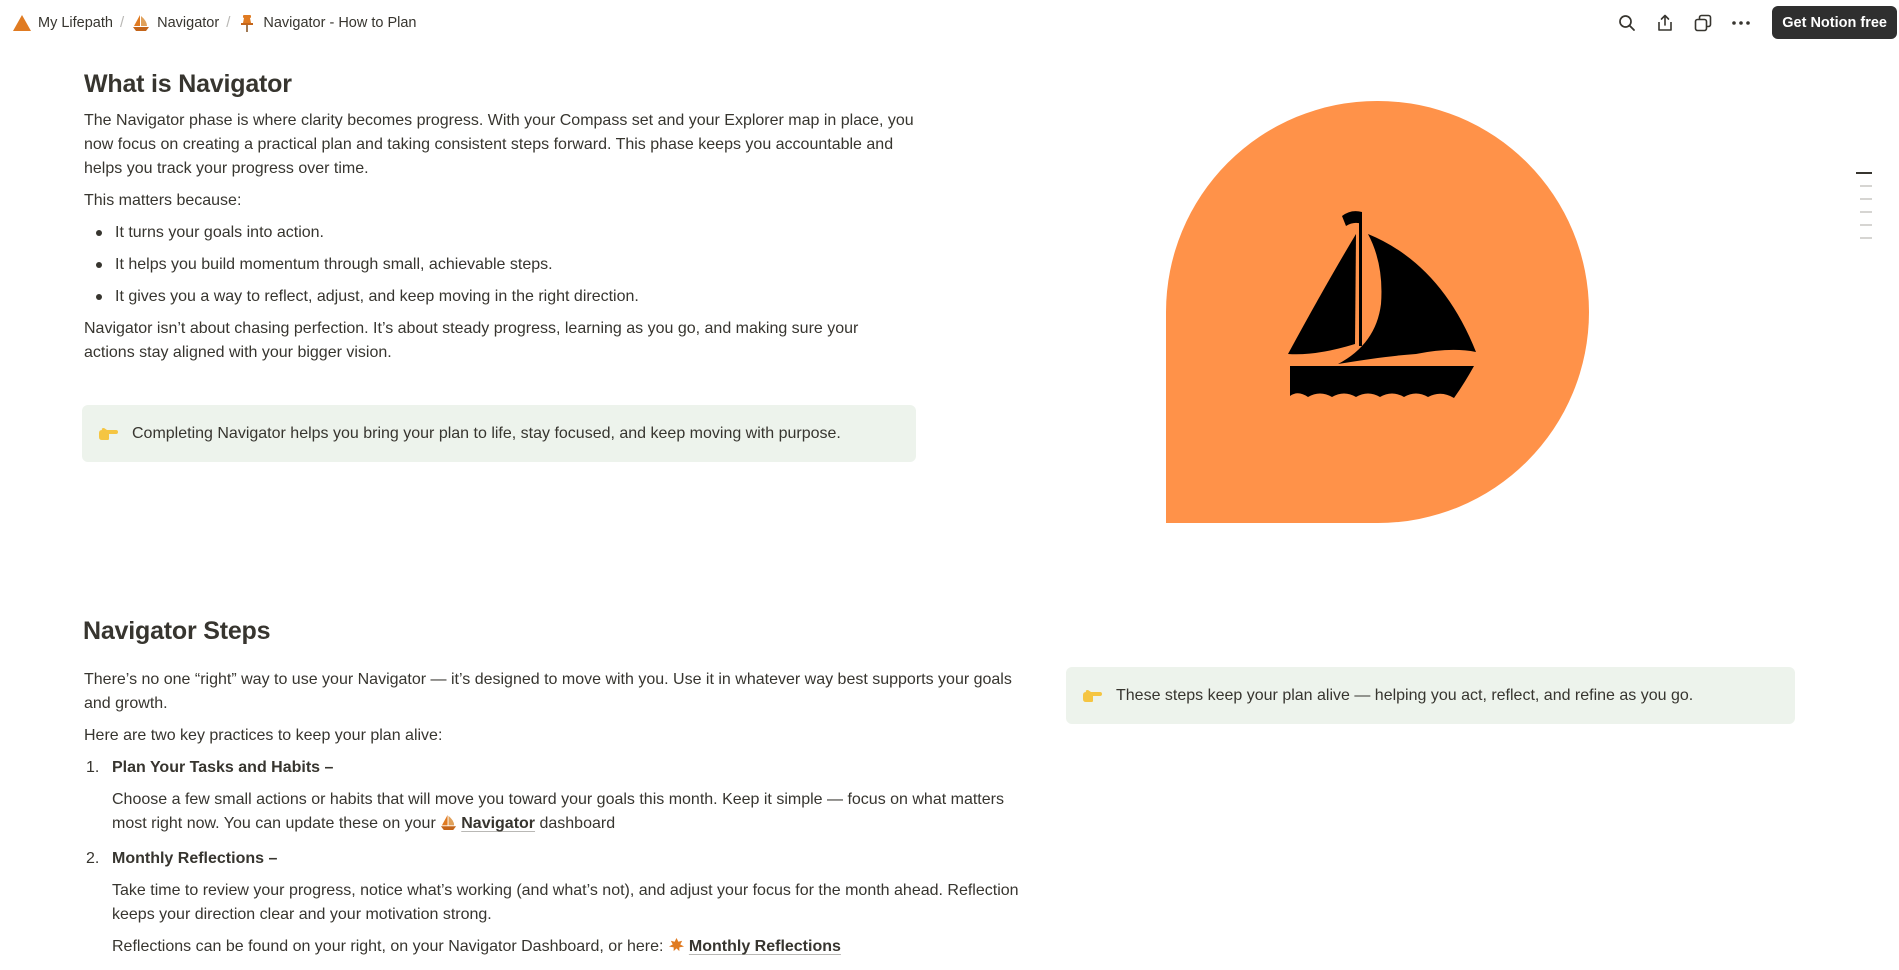 Image resolution: width=1899 pixels, height=970 pixels. I want to click on section-heading-navigator-steps: Navigator Steps, so click(177, 631).